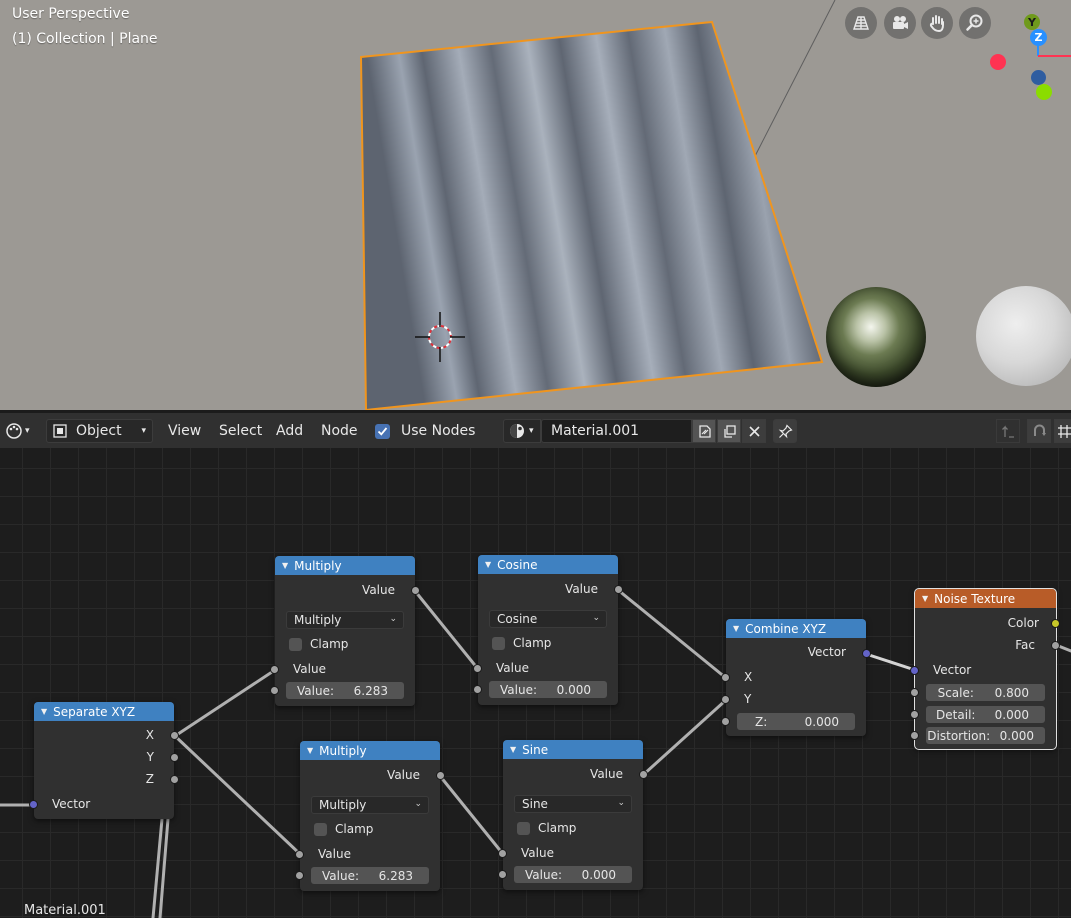  Describe the element at coordinates (975, 23) in the screenshot. I see `zoom-view-button` at that location.